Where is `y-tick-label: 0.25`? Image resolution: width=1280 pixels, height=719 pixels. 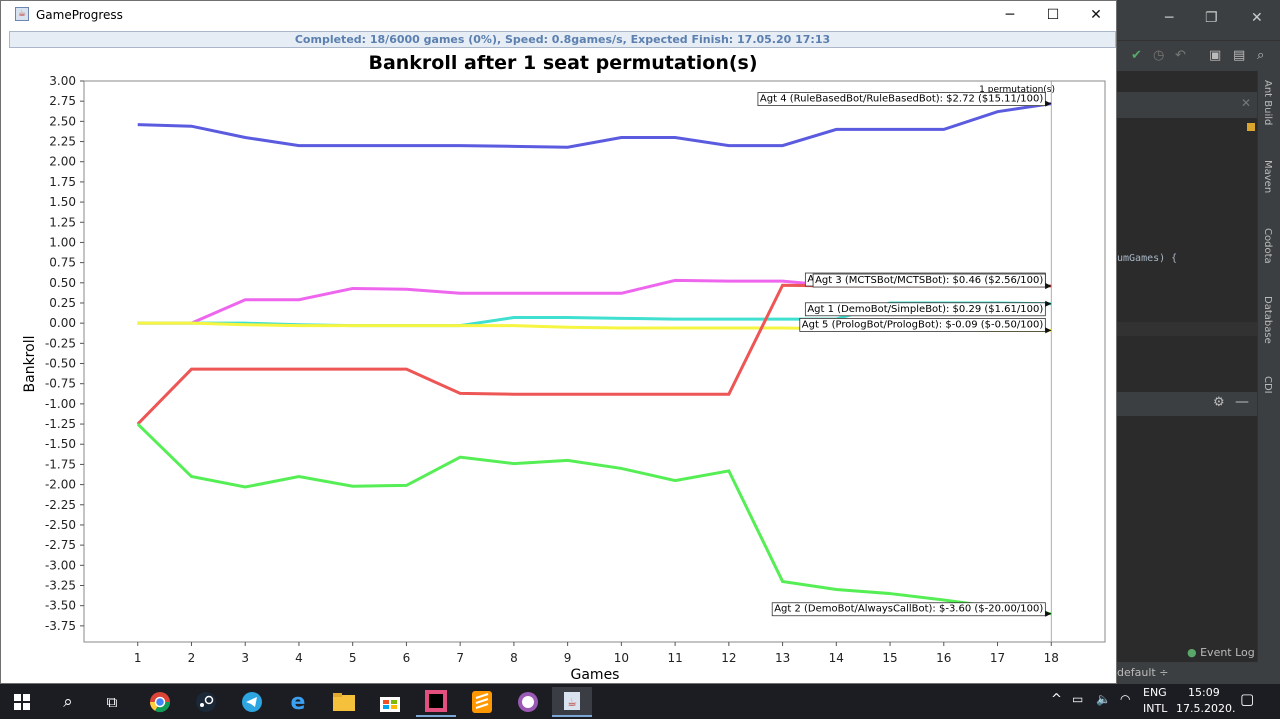 y-tick-label: 0.25 is located at coordinates (62, 303).